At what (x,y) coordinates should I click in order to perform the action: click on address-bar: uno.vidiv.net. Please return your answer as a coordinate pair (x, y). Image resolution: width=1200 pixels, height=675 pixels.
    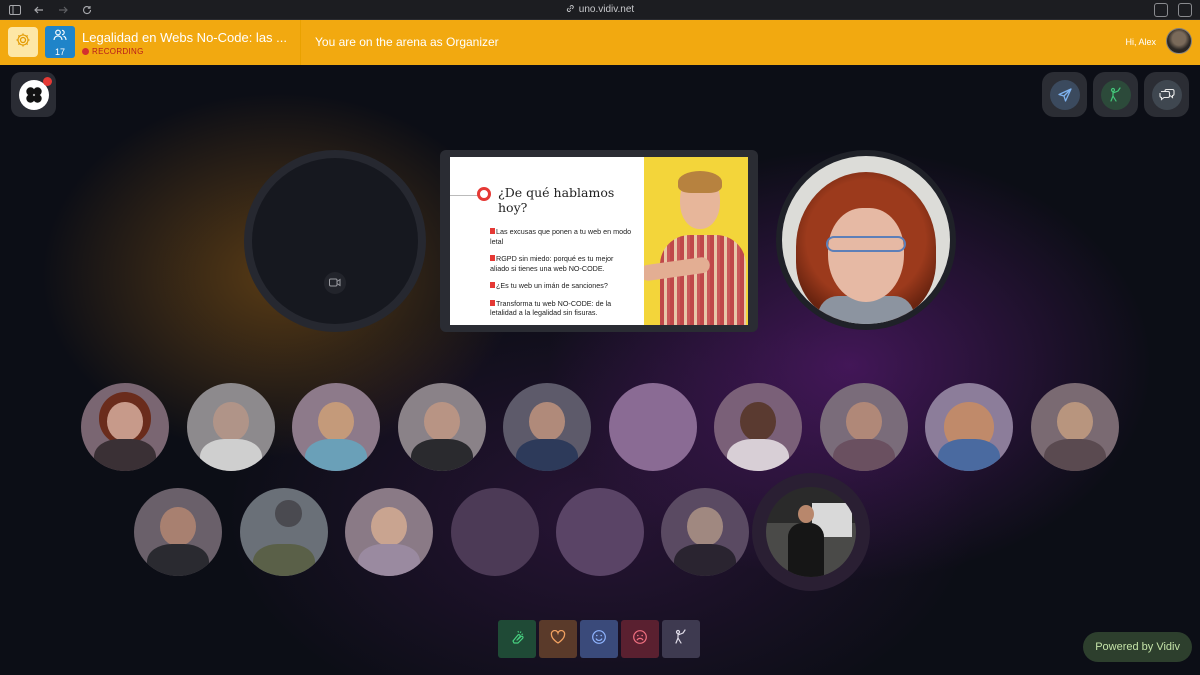
    Looking at the image, I should click on (600, 10).